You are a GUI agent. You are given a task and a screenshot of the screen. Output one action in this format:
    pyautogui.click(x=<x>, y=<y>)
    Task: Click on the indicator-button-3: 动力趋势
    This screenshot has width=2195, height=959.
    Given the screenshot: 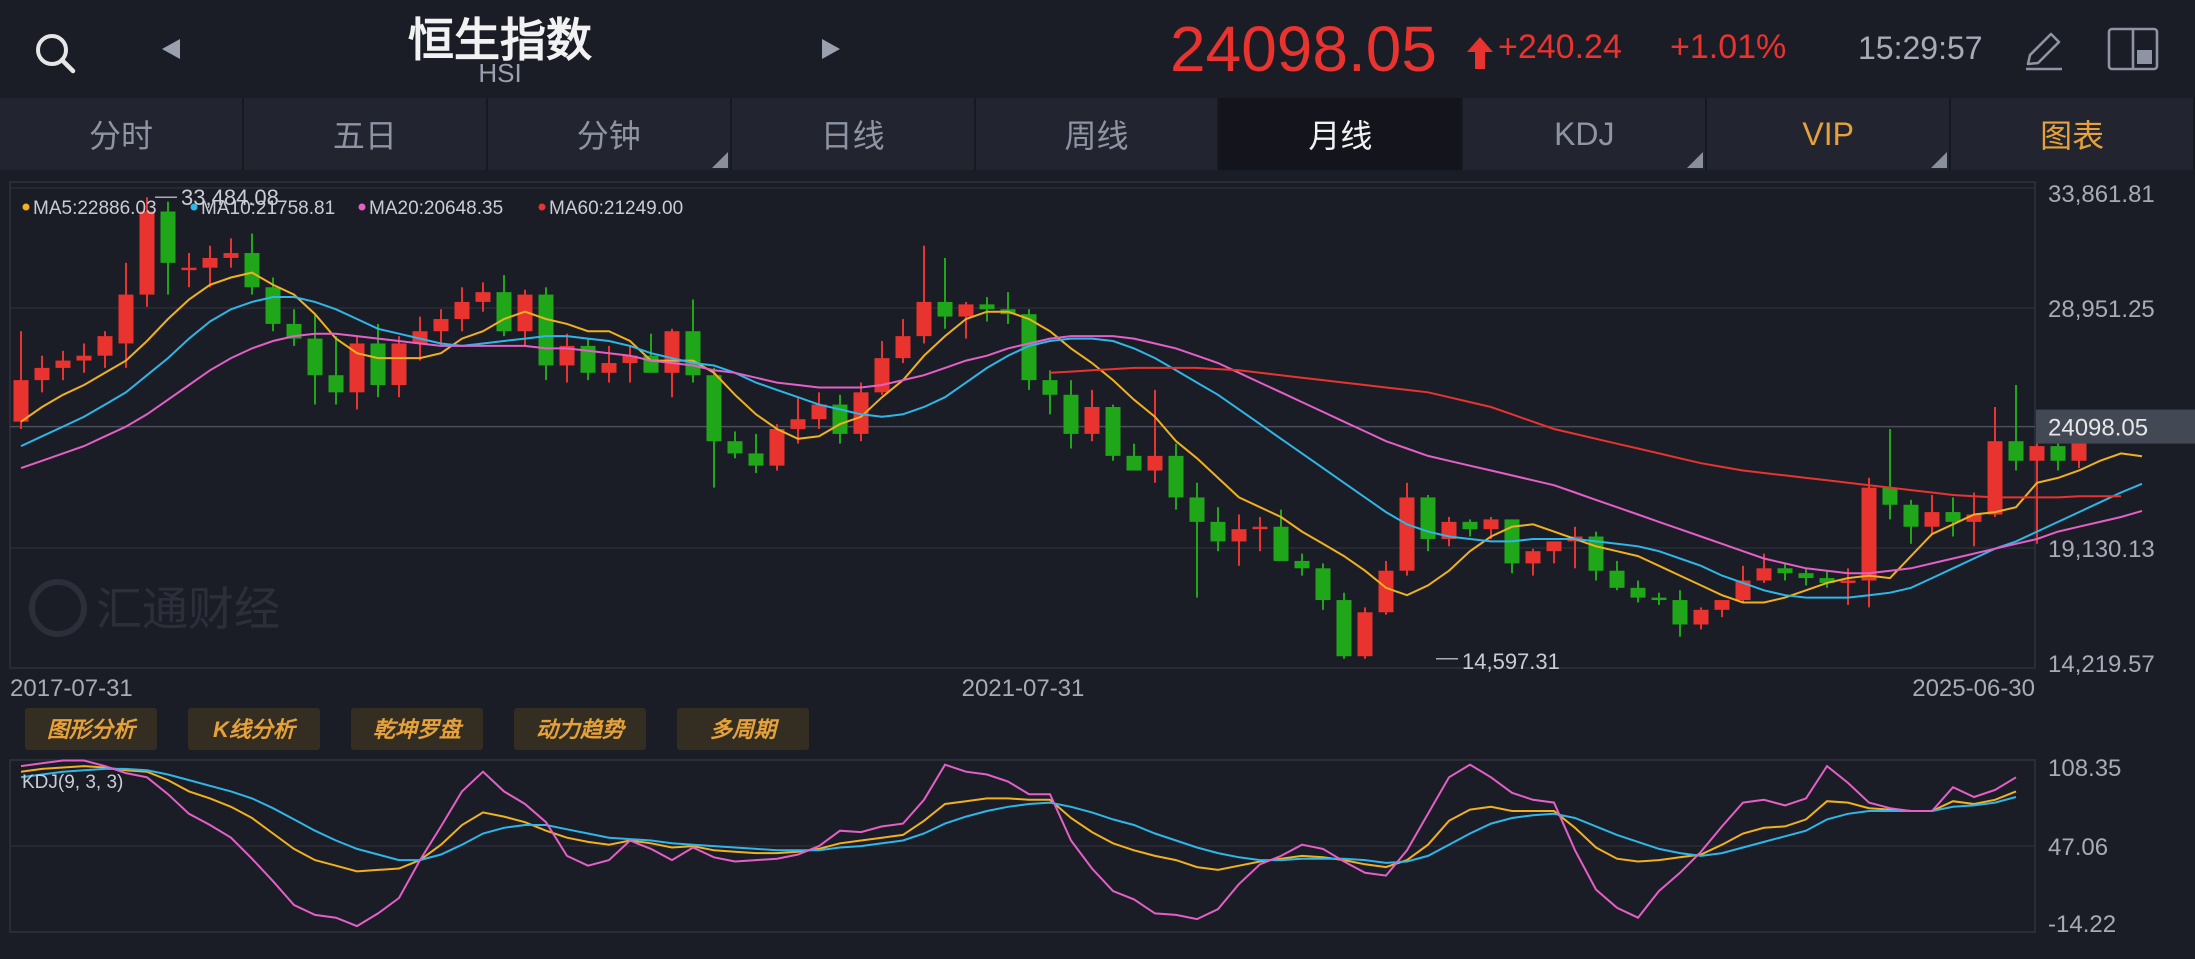 What is the action you would take?
    pyautogui.click(x=580, y=729)
    